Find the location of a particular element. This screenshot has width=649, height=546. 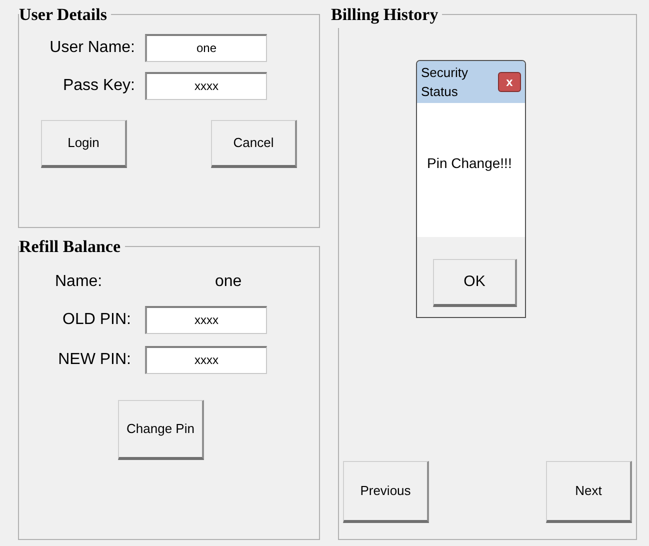

field-label: User Name: is located at coordinates (91, 48).